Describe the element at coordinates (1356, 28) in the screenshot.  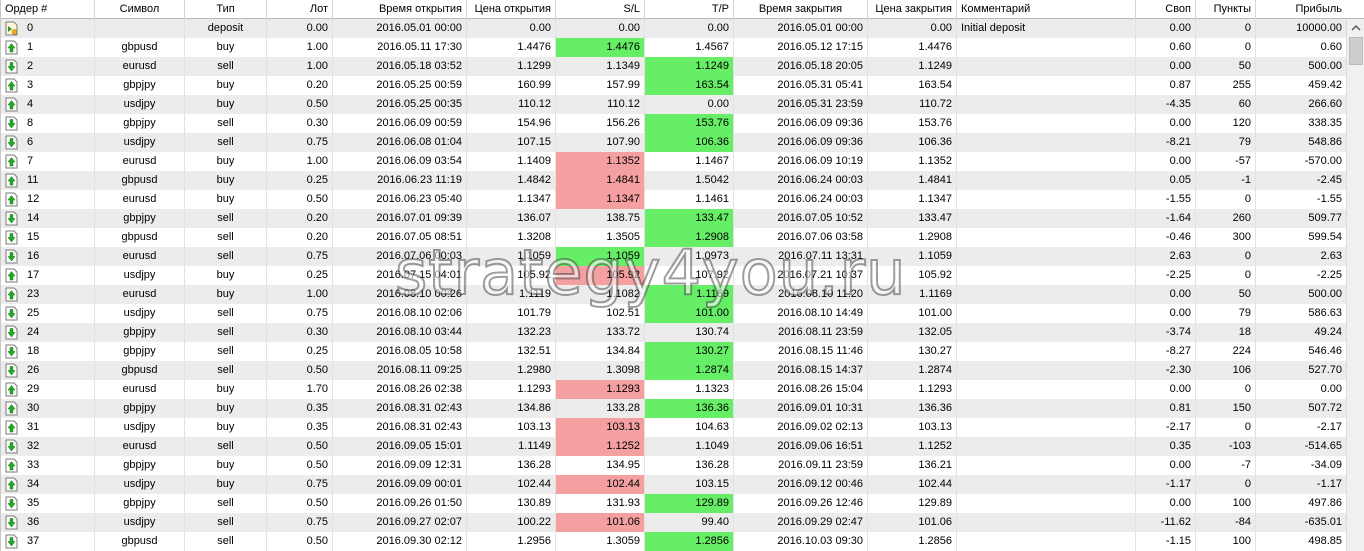
I see `scroll-up-arrow-icon` at that location.